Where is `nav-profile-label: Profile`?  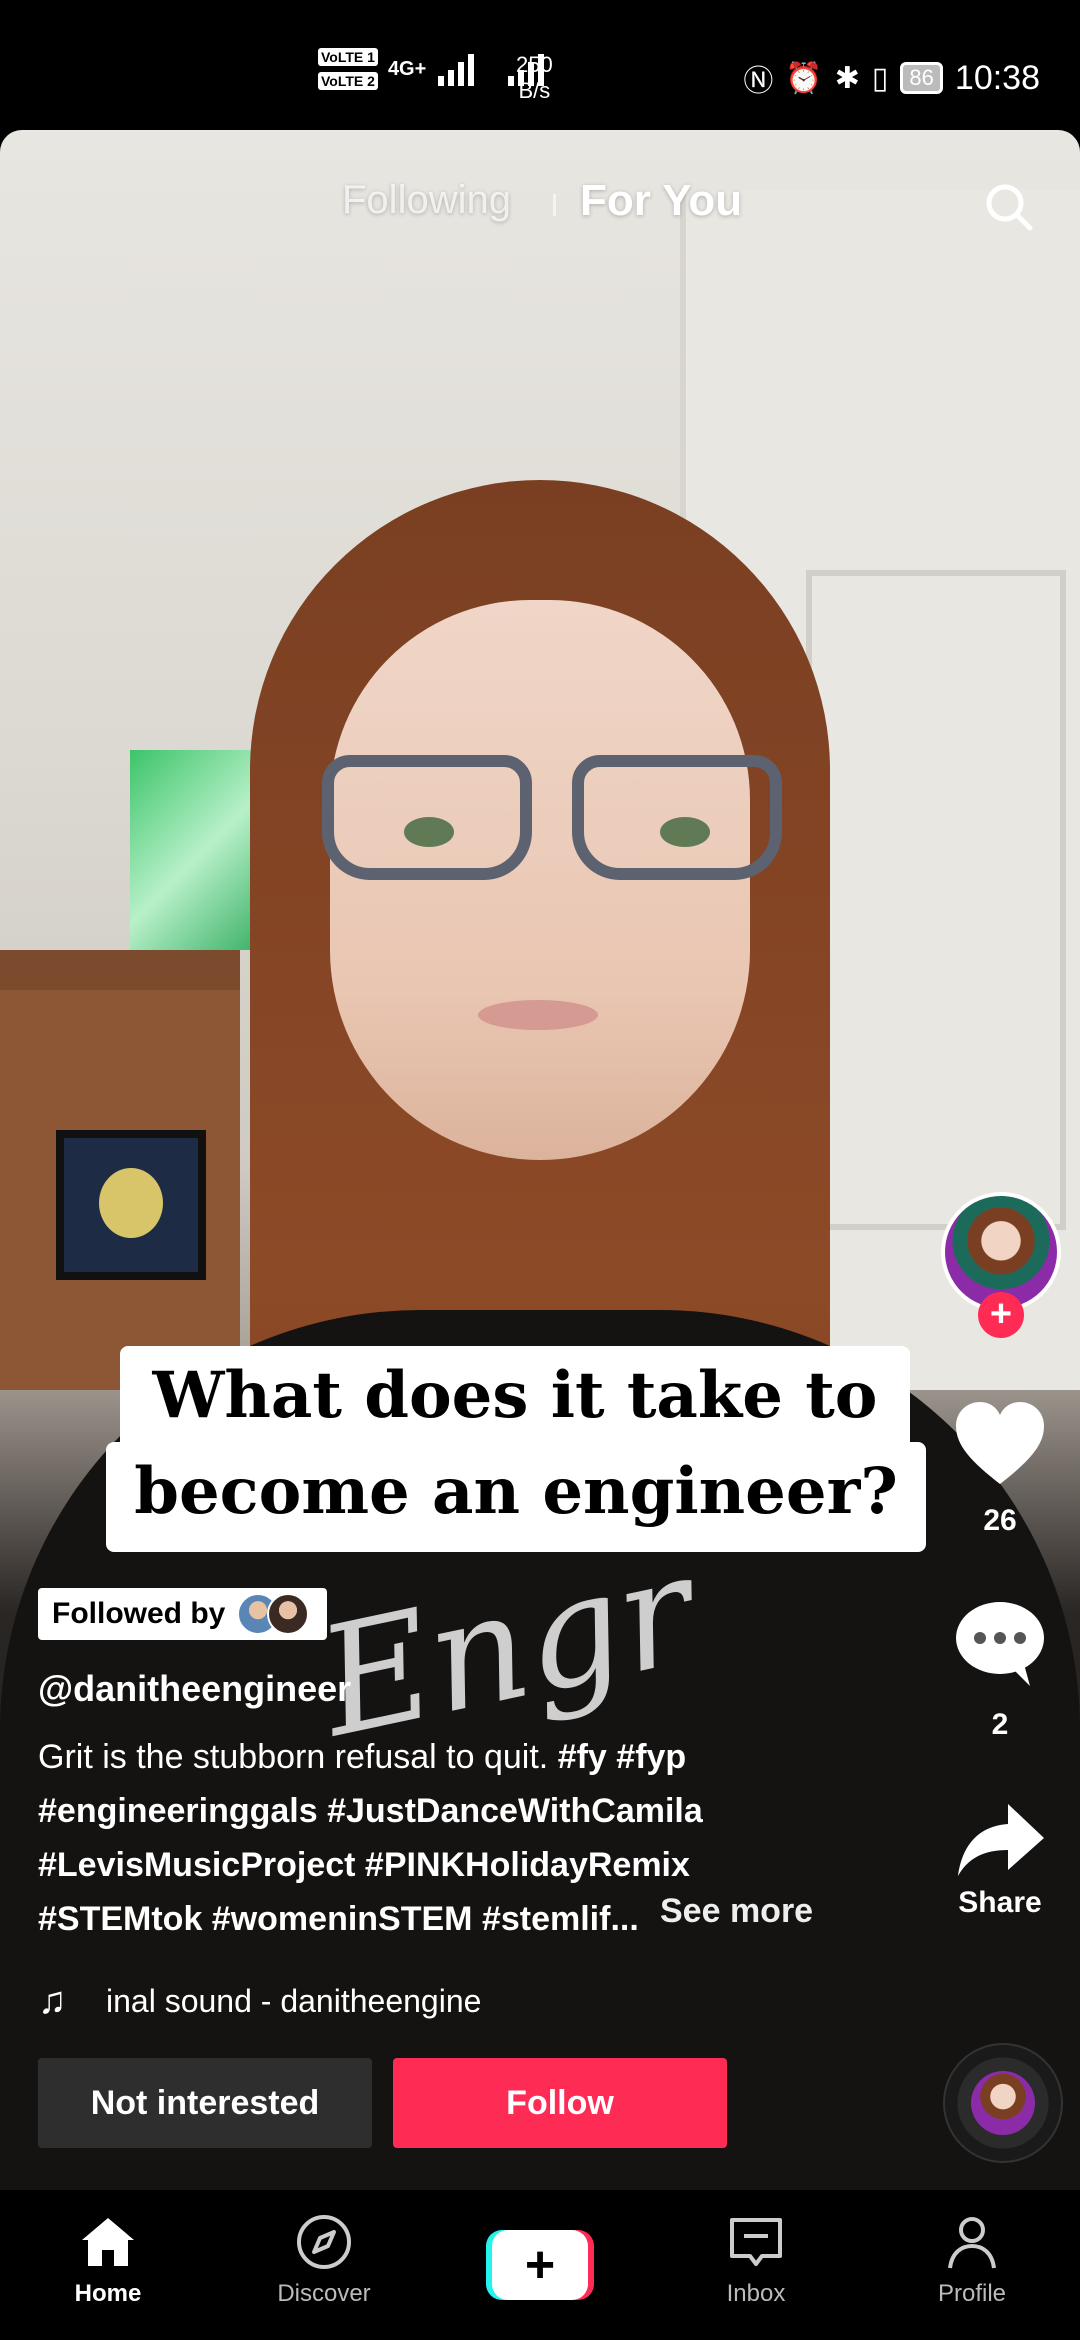
nav-profile-label: Profile is located at coordinates (972, 2293).